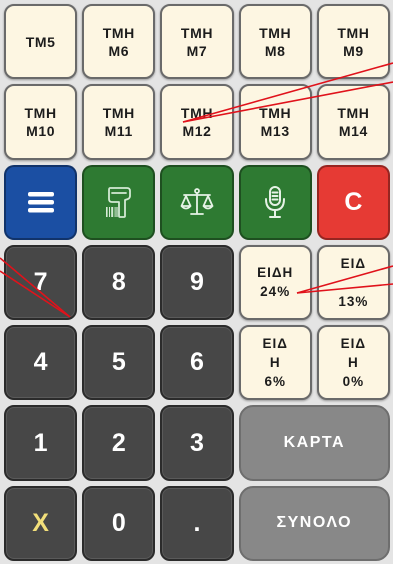 This screenshot has height=564, width=393. I want to click on barcode-lines, so click(111, 212).